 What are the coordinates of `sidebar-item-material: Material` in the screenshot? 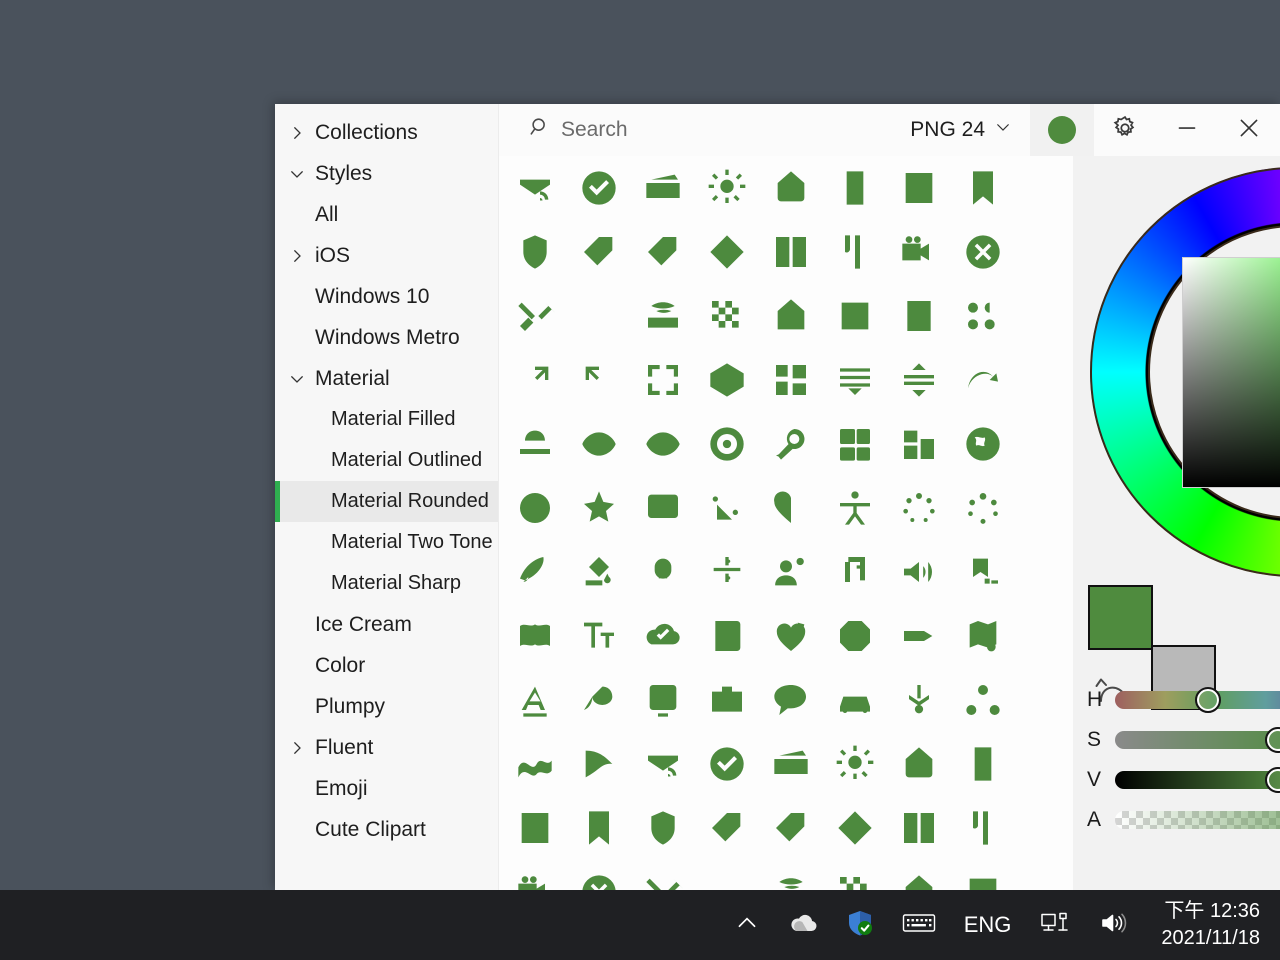 It's located at (386, 378).